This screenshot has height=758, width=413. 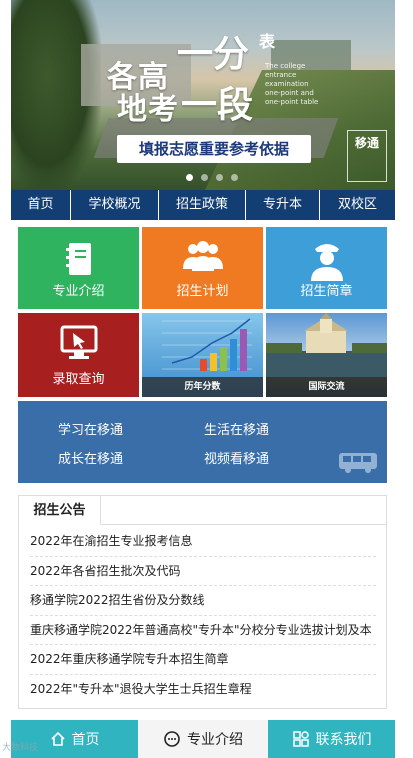 What do you see at coordinates (203, 660) in the screenshot?
I see `notice-item: 2022年重庆移通学院专升本招生简章` at bounding box center [203, 660].